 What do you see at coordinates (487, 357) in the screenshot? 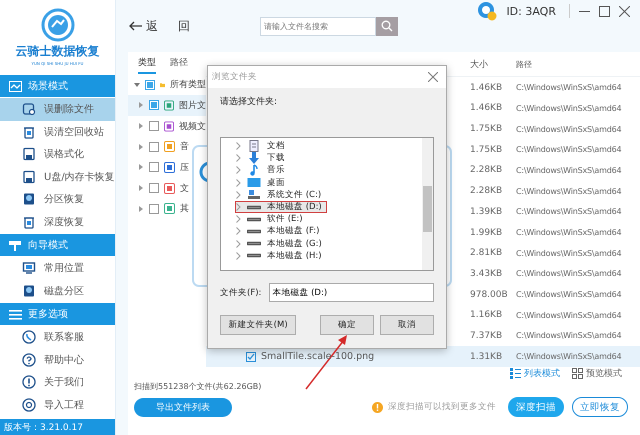
I see `table-cell-text: 1.31KB` at bounding box center [487, 357].